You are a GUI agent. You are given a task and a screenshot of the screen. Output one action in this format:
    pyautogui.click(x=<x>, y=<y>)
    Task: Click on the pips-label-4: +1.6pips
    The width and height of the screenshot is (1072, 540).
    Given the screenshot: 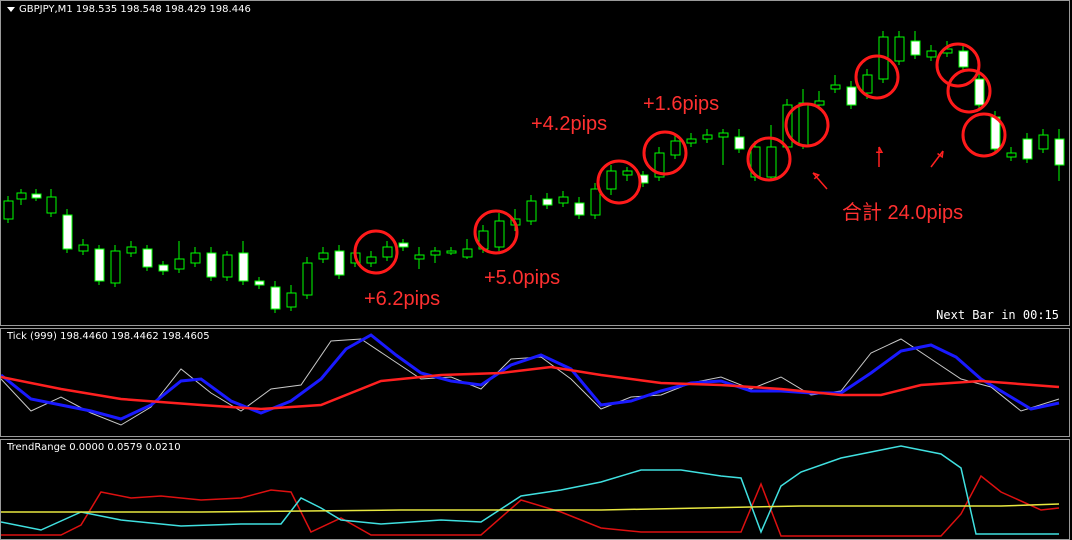 What is the action you would take?
    pyautogui.click(x=681, y=104)
    